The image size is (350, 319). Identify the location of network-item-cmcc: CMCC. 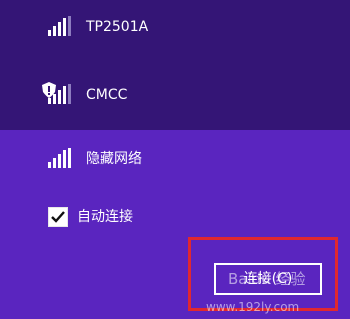
(175, 96).